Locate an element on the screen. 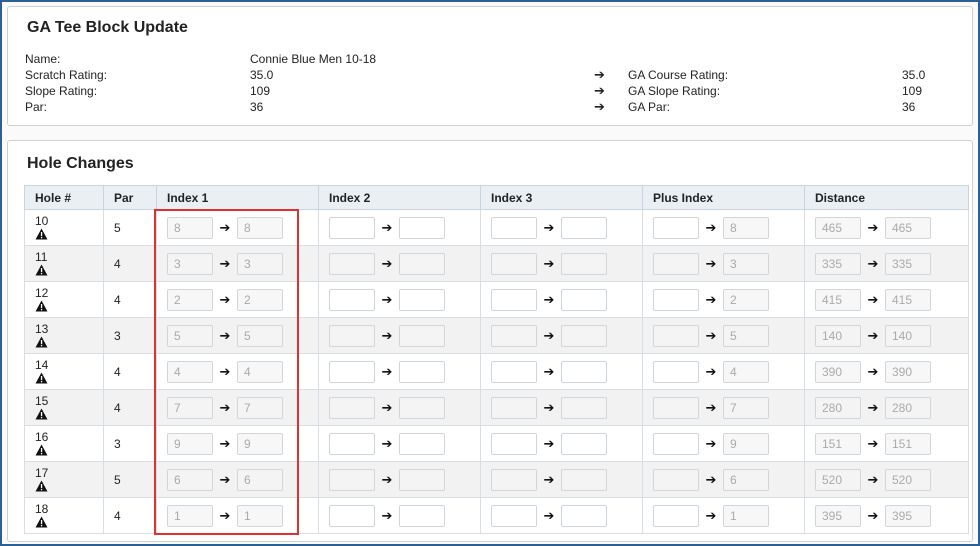 The width and height of the screenshot is (980, 546). distance-current-field: 140 is located at coordinates (838, 335).